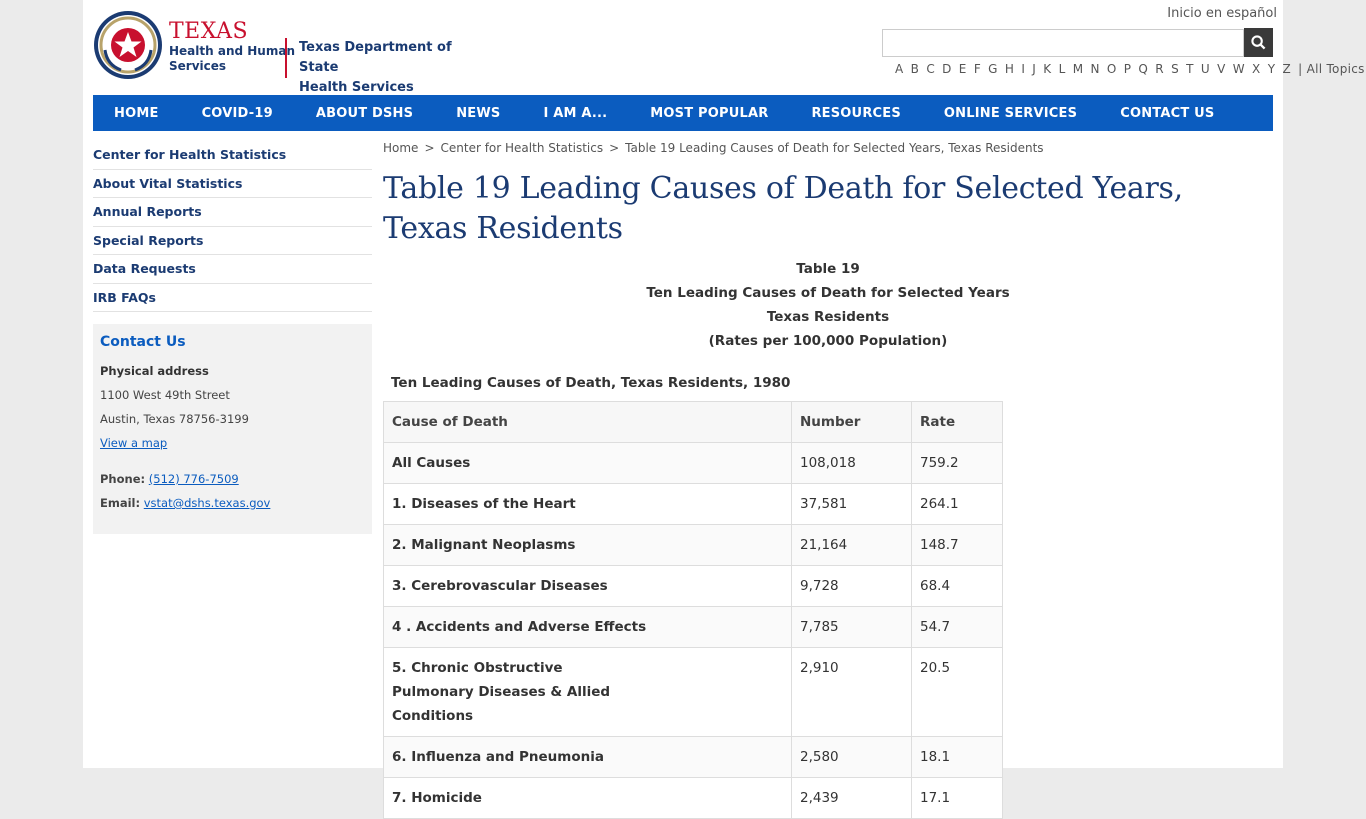  I want to click on table-row: 6. Influenza and Pneumonia 2,580 18.1, so click(693, 757).